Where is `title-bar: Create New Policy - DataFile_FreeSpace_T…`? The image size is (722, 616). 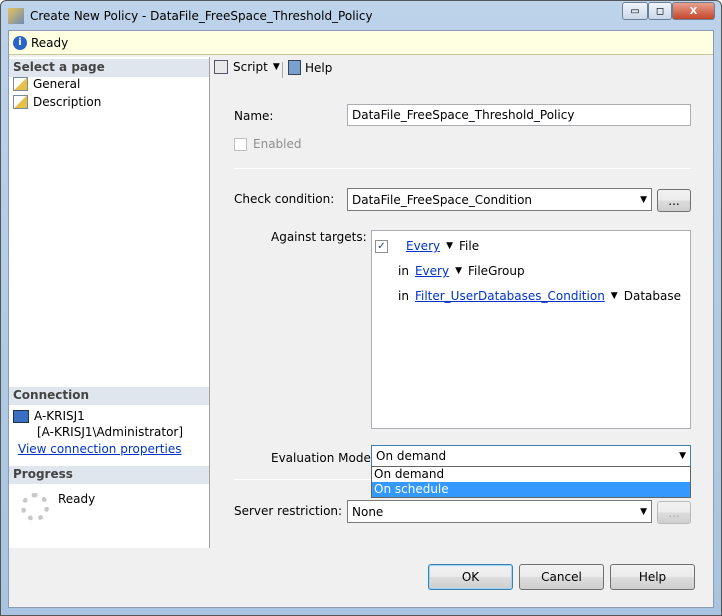 title-bar: Create New Policy - DataFile_FreeSpace_T… is located at coordinates (190, 16).